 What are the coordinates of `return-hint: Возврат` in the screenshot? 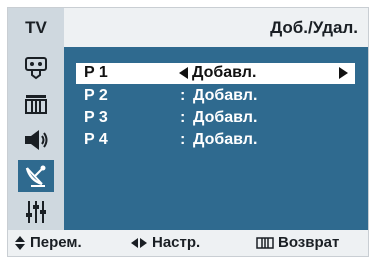 It's located at (297, 242).